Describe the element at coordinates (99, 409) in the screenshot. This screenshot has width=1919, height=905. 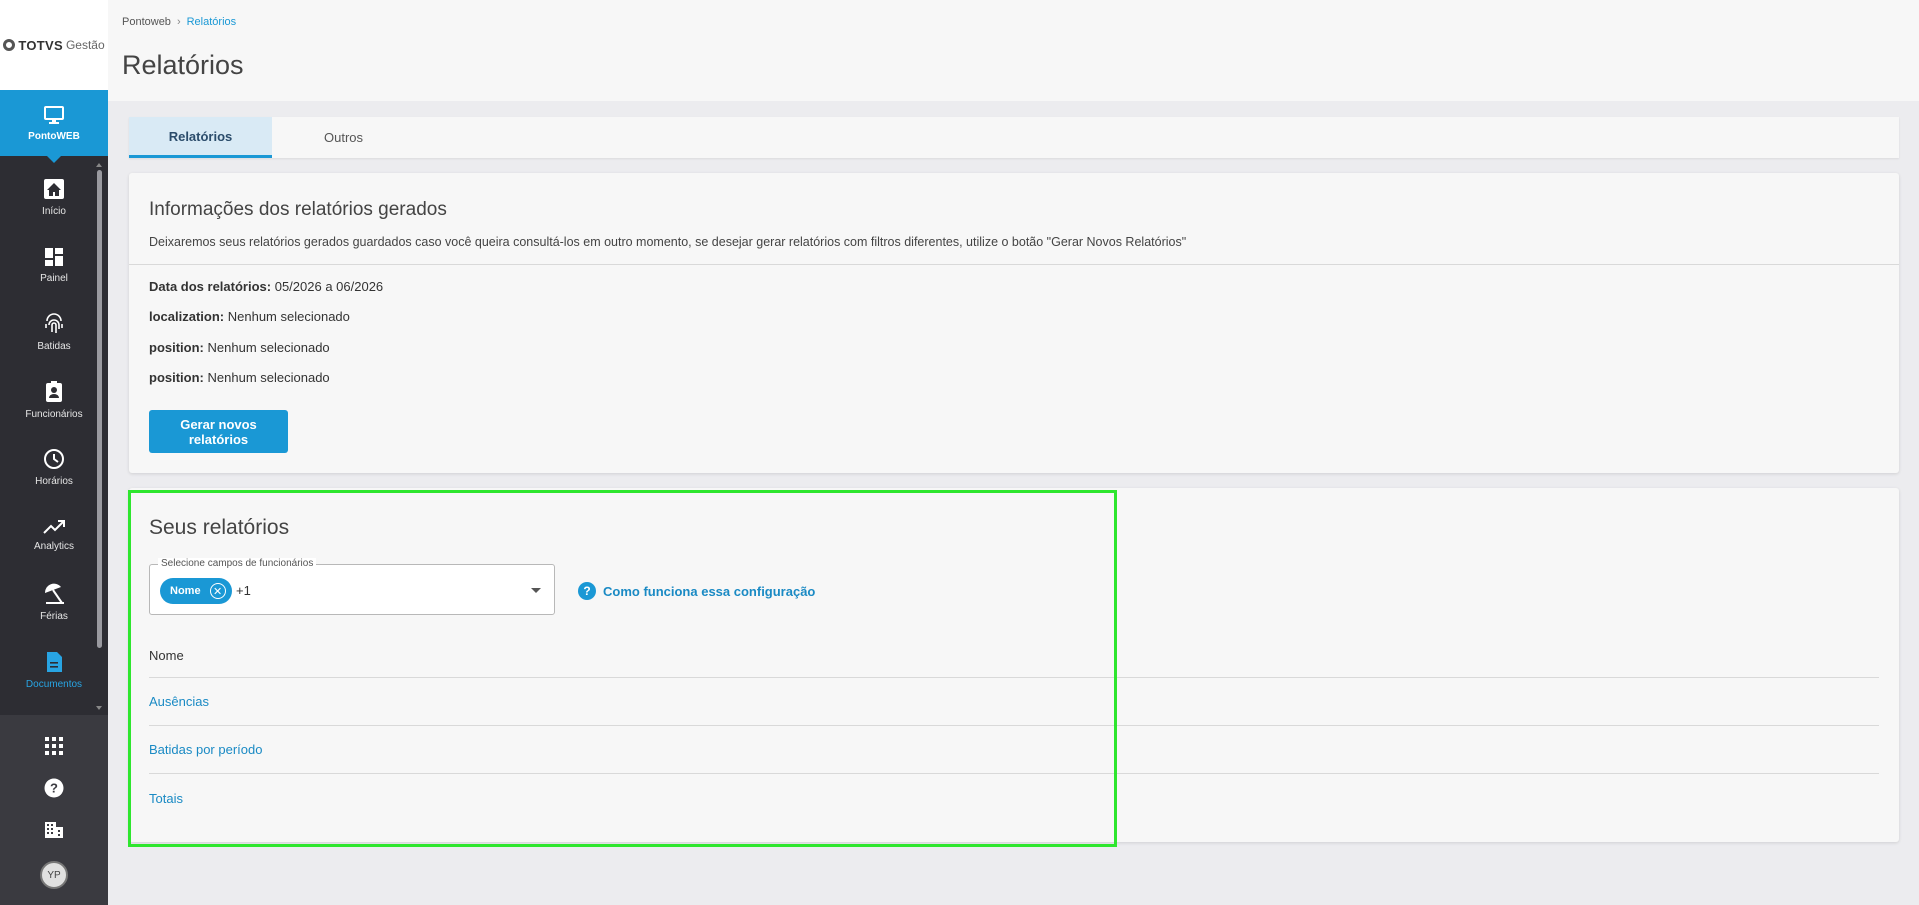
I see `sidebar-scrollbar` at that location.